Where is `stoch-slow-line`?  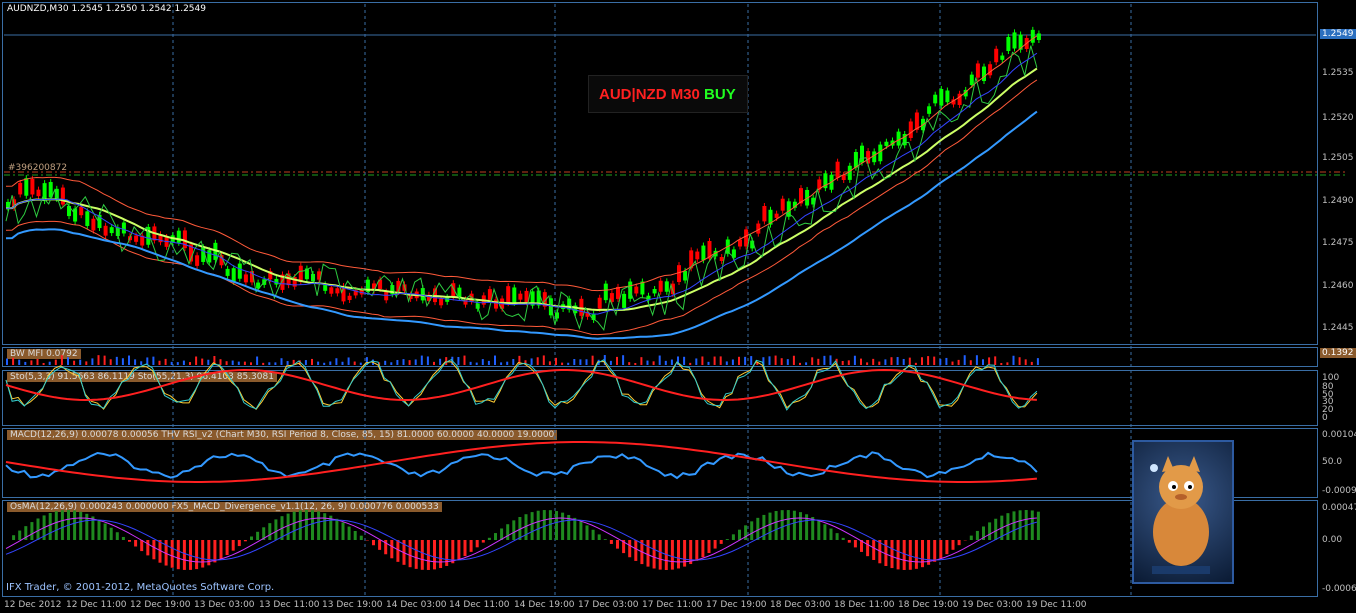
stoch-slow-line is located at coordinates (521, 384).